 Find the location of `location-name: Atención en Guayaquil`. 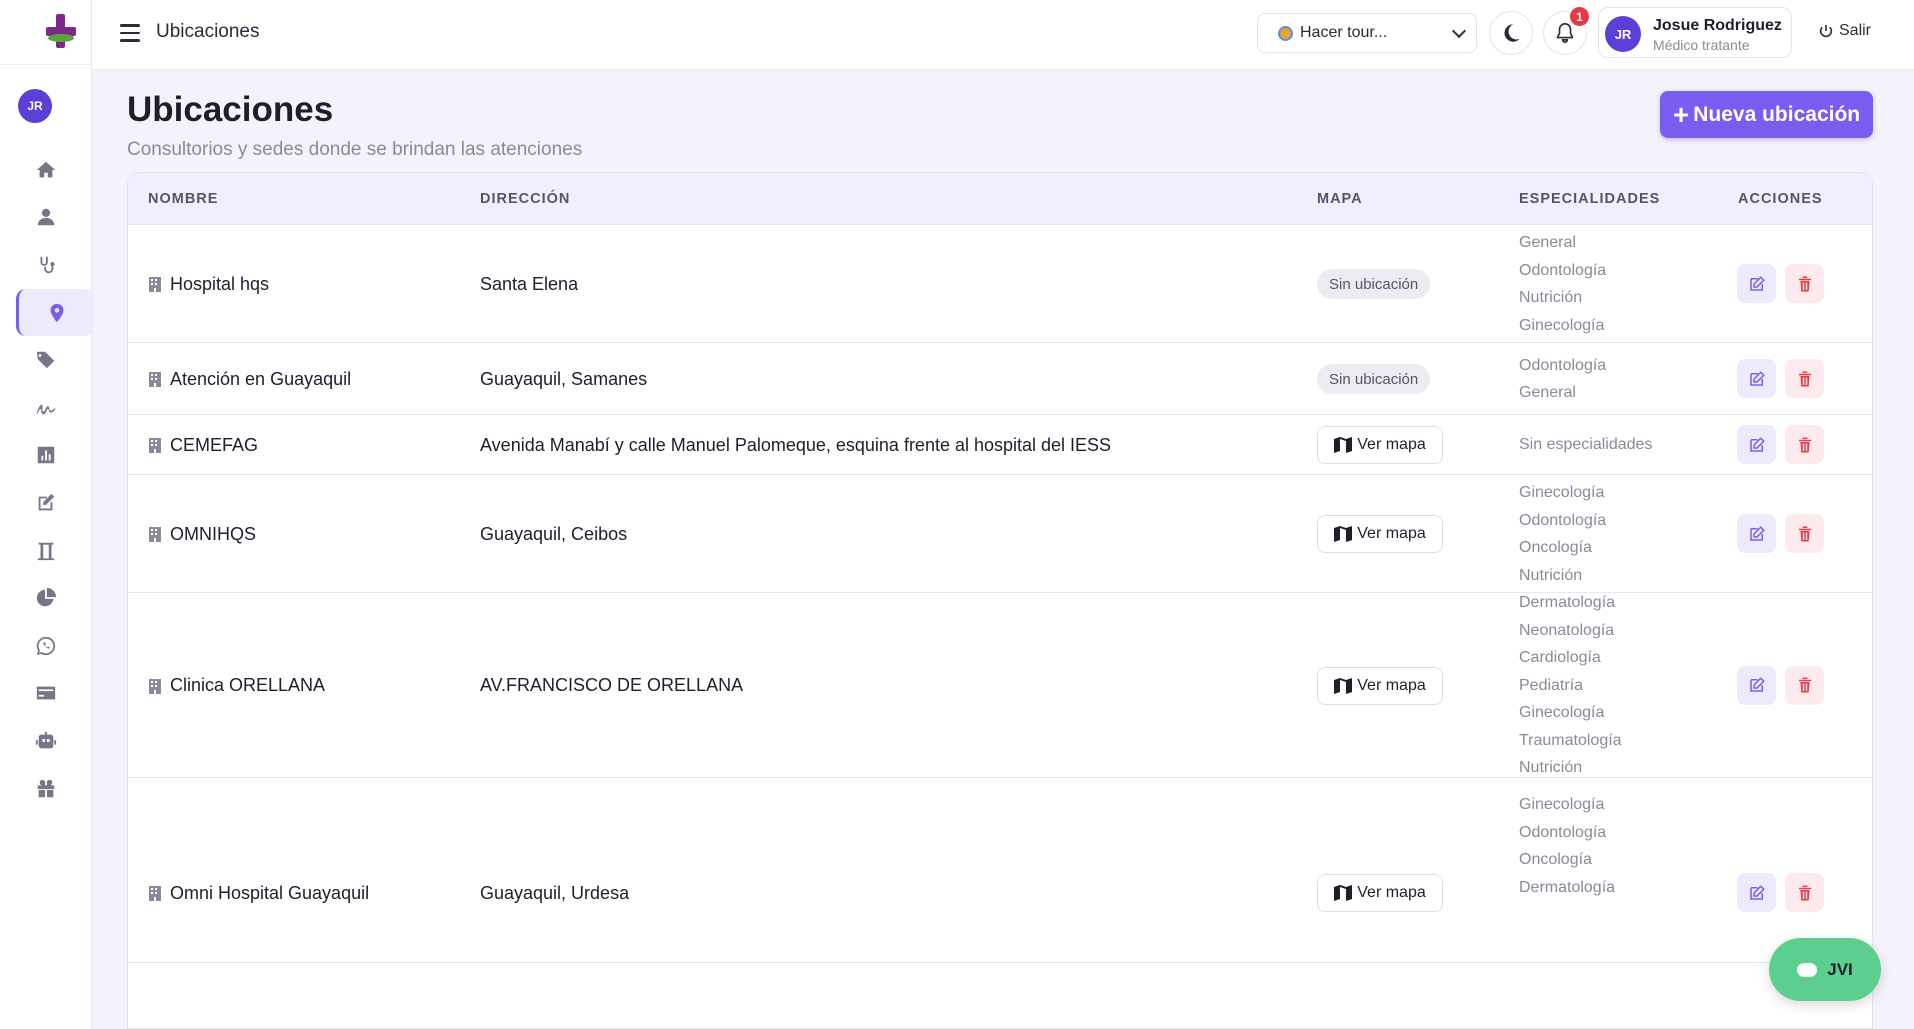

location-name: Atención en Guayaquil is located at coordinates (249, 379).